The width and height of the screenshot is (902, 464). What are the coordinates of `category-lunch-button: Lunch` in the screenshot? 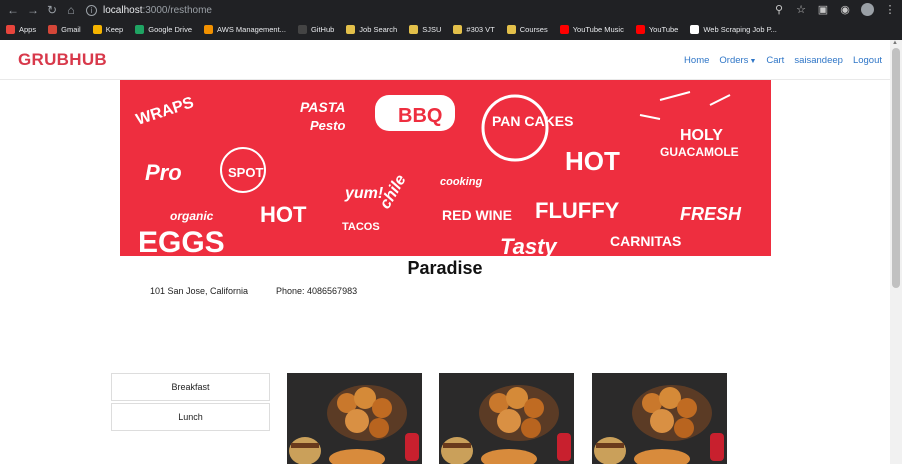 It's located at (190, 417).